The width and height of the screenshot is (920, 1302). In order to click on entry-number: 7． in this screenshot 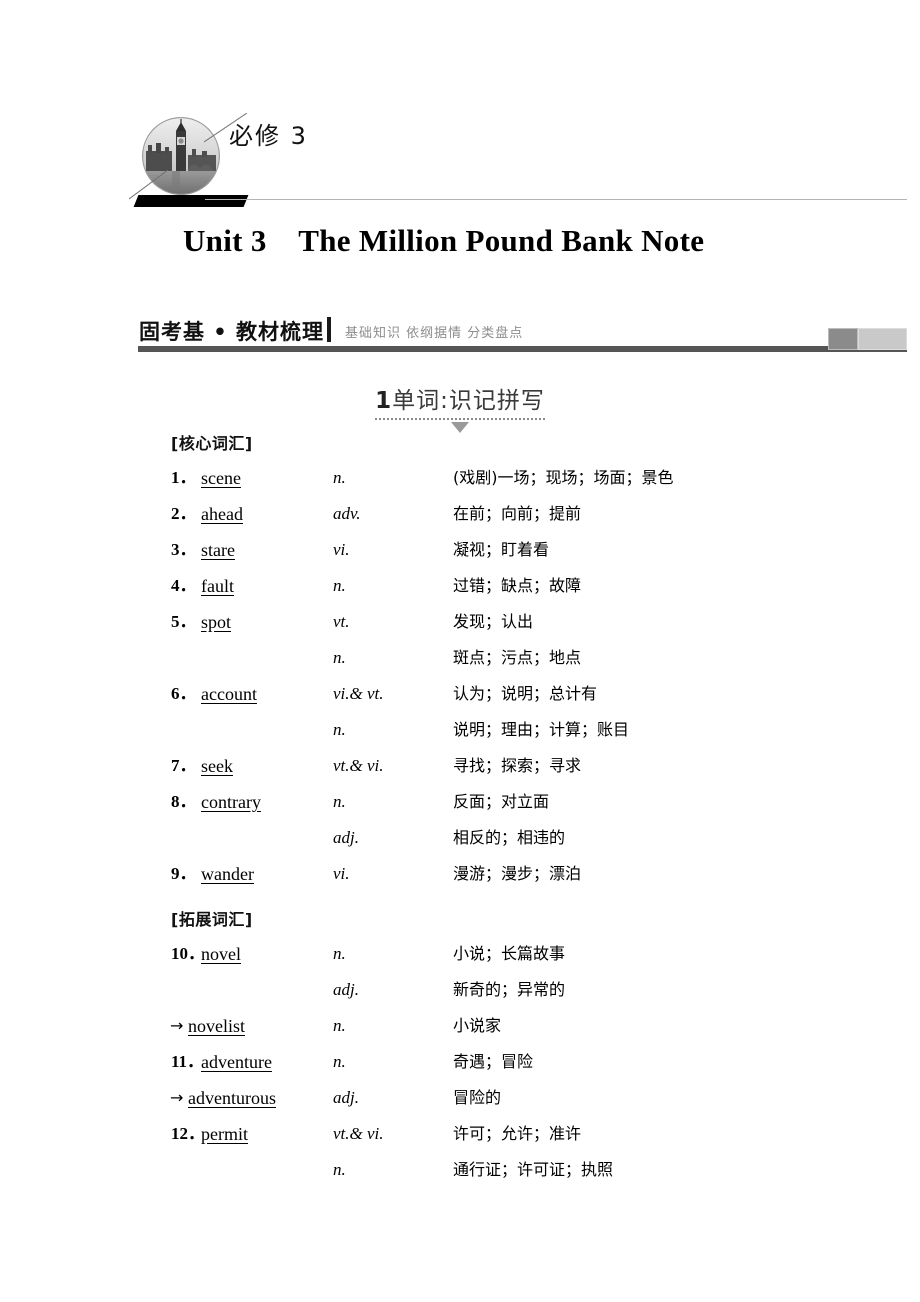, I will do `click(184, 765)`.